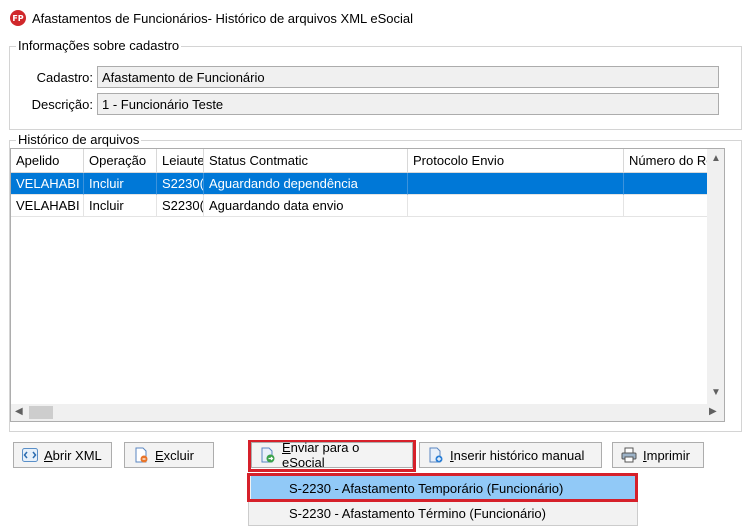 The width and height of the screenshot is (753, 526). I want to click on imprimir-button: Imprimir, so click(658, 455).